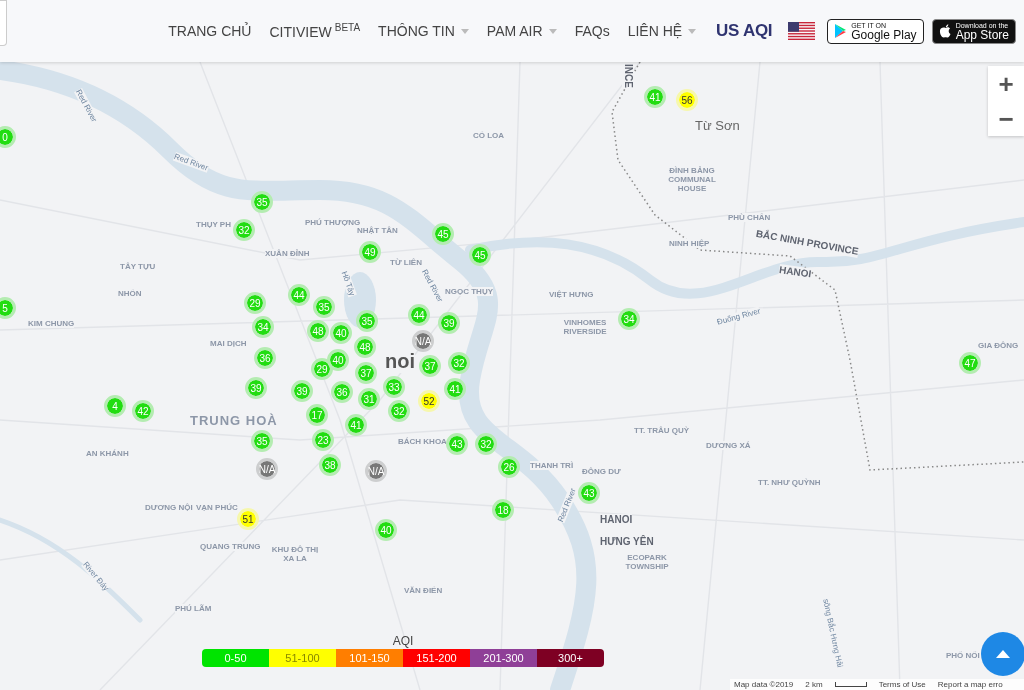  I want to click on legend-range: 300+, so click(570, 658).